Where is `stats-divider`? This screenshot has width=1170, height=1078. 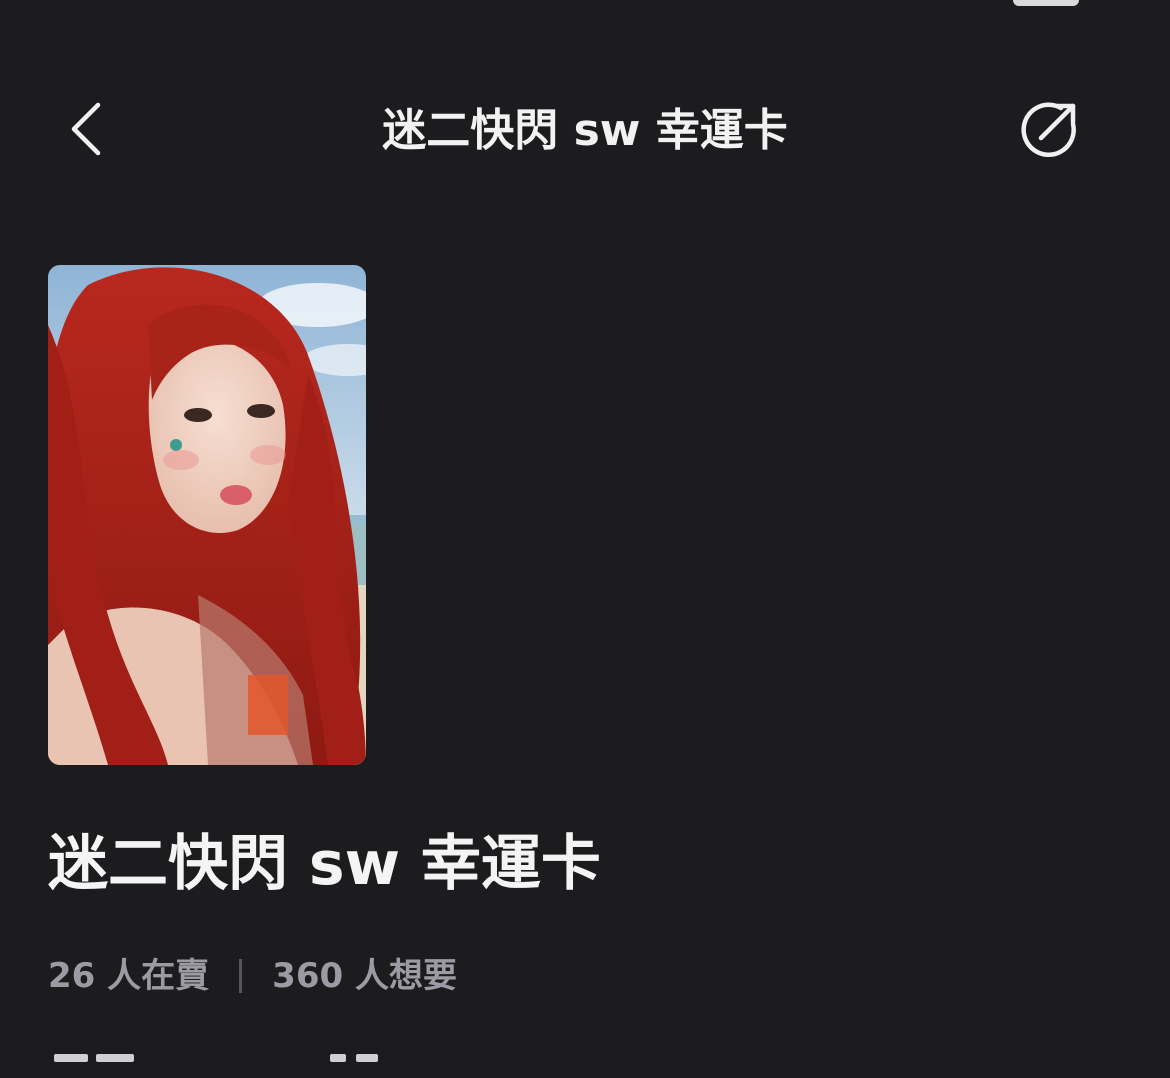 stats-divider is located at coordinates (241, 976).